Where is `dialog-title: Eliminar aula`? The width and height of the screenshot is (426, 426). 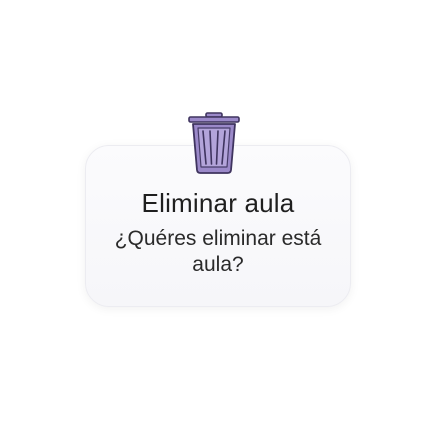
dialog-title: Eliminar aula is located at coordinates (218, 203).